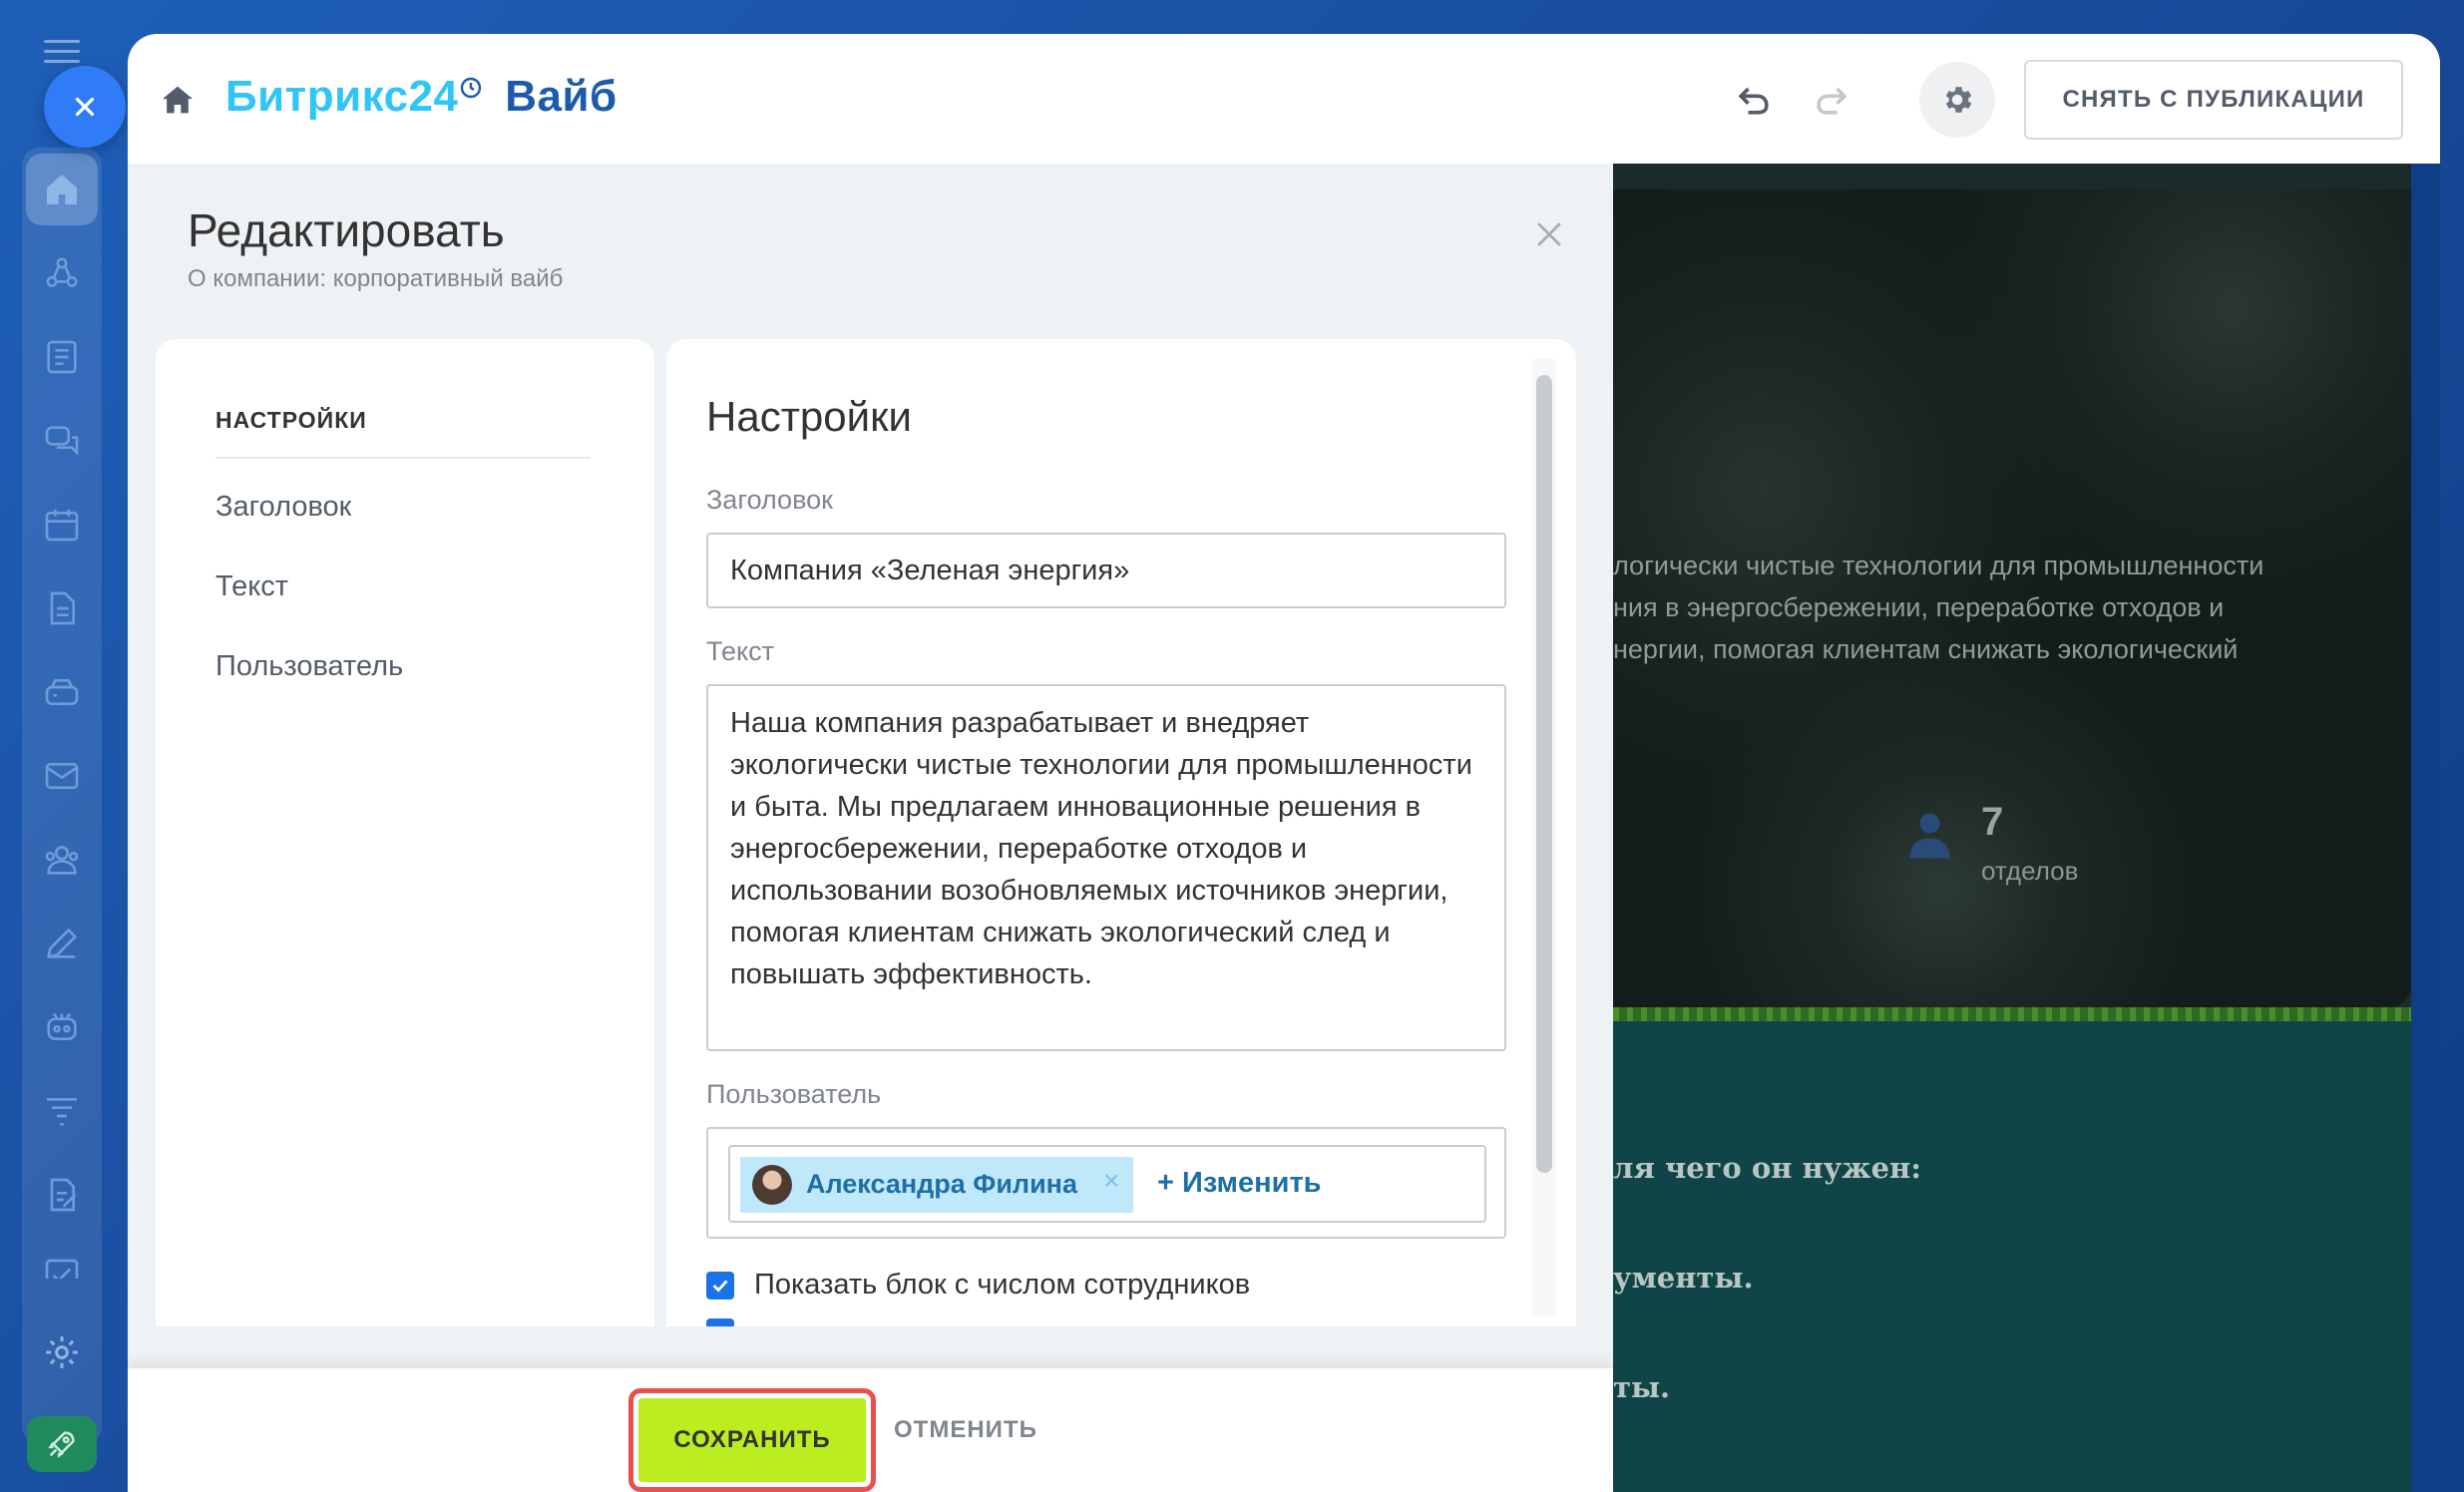  I want to click on user-chip: Александра Филина ×, so click(936, 1185).